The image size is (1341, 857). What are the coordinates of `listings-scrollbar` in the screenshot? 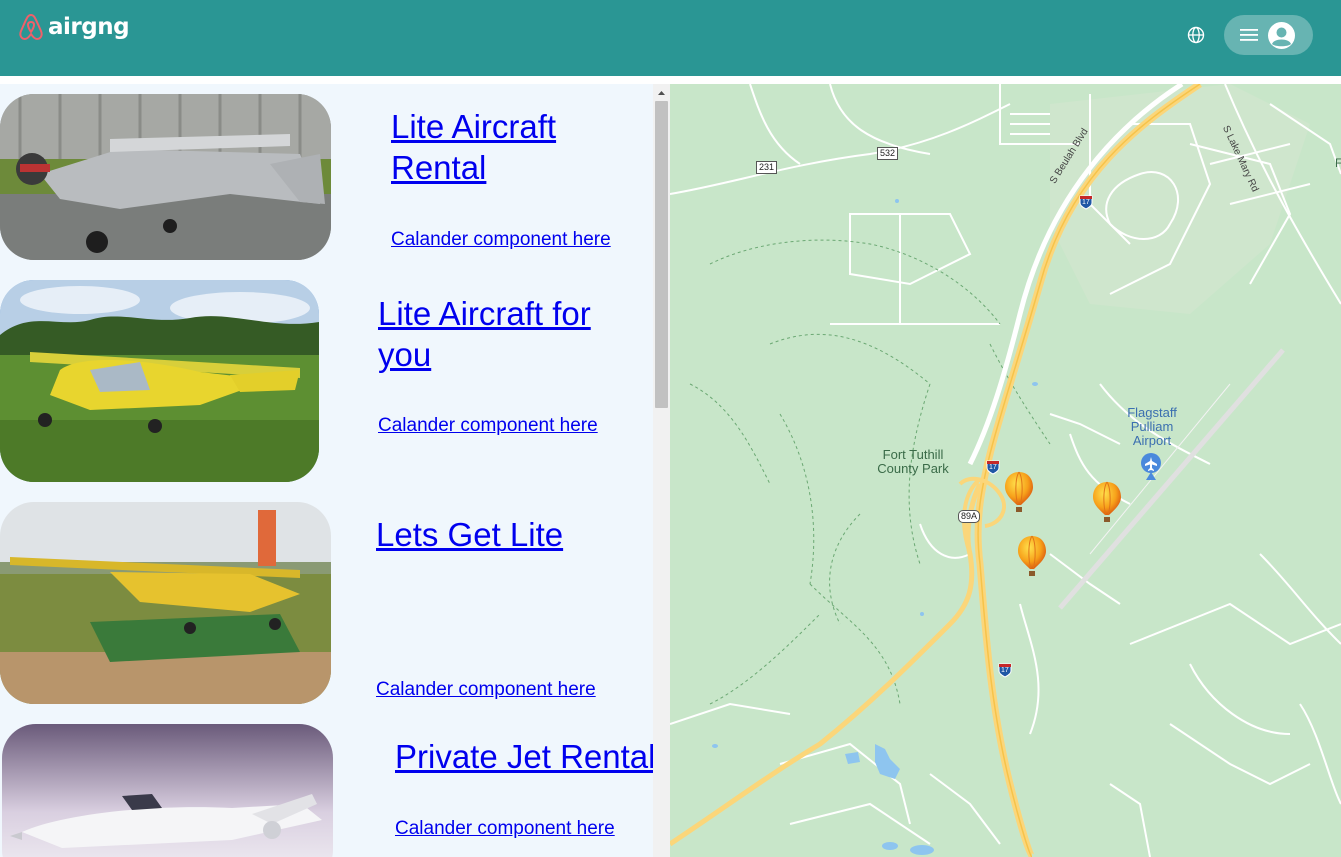 It's located at (661, 470).